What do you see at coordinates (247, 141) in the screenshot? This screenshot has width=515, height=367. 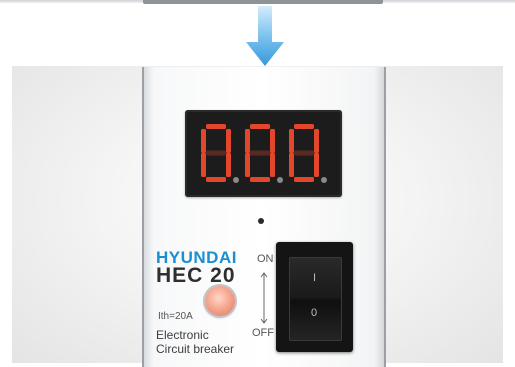 I see `digit-2-segment-f` at bounding box center [247, 141].